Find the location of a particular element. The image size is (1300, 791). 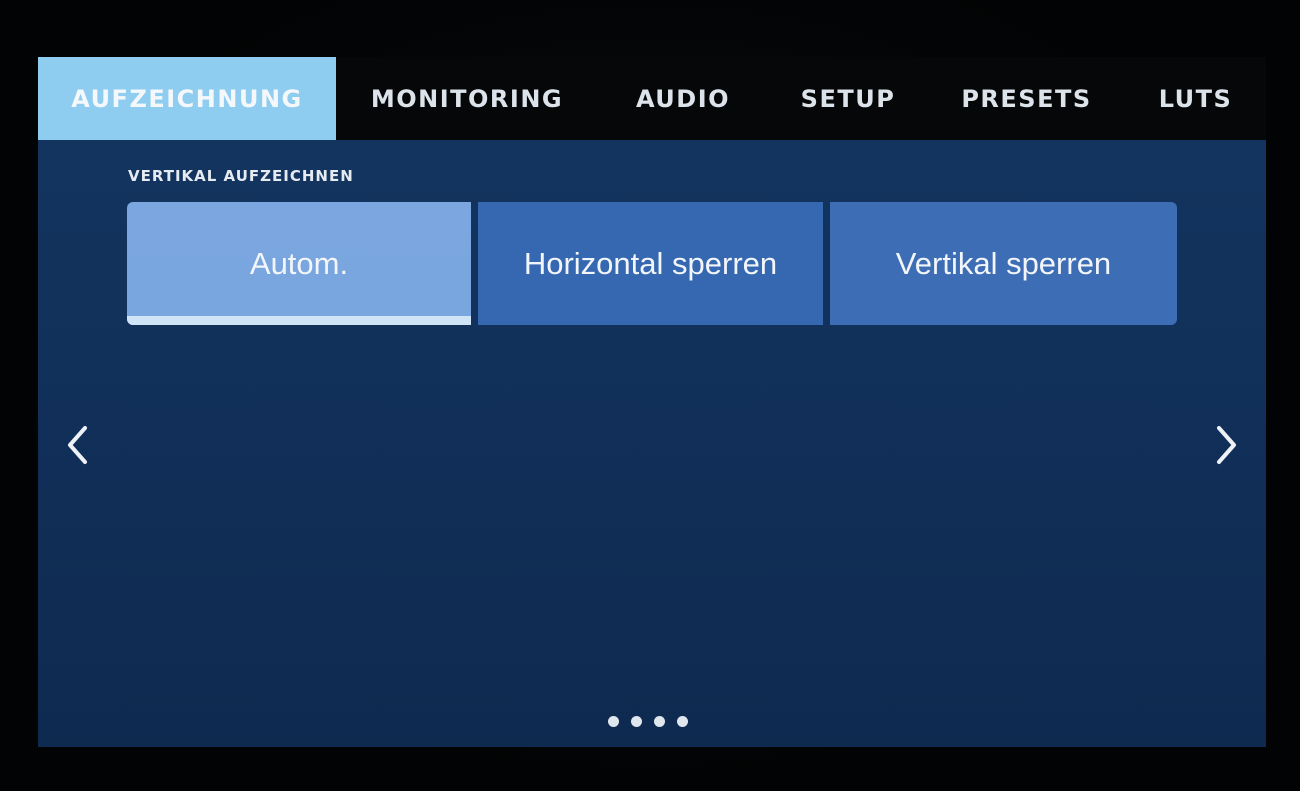

option-horizontal-sperren-button: Horizontal sperren is located at coordinates (650, 263).